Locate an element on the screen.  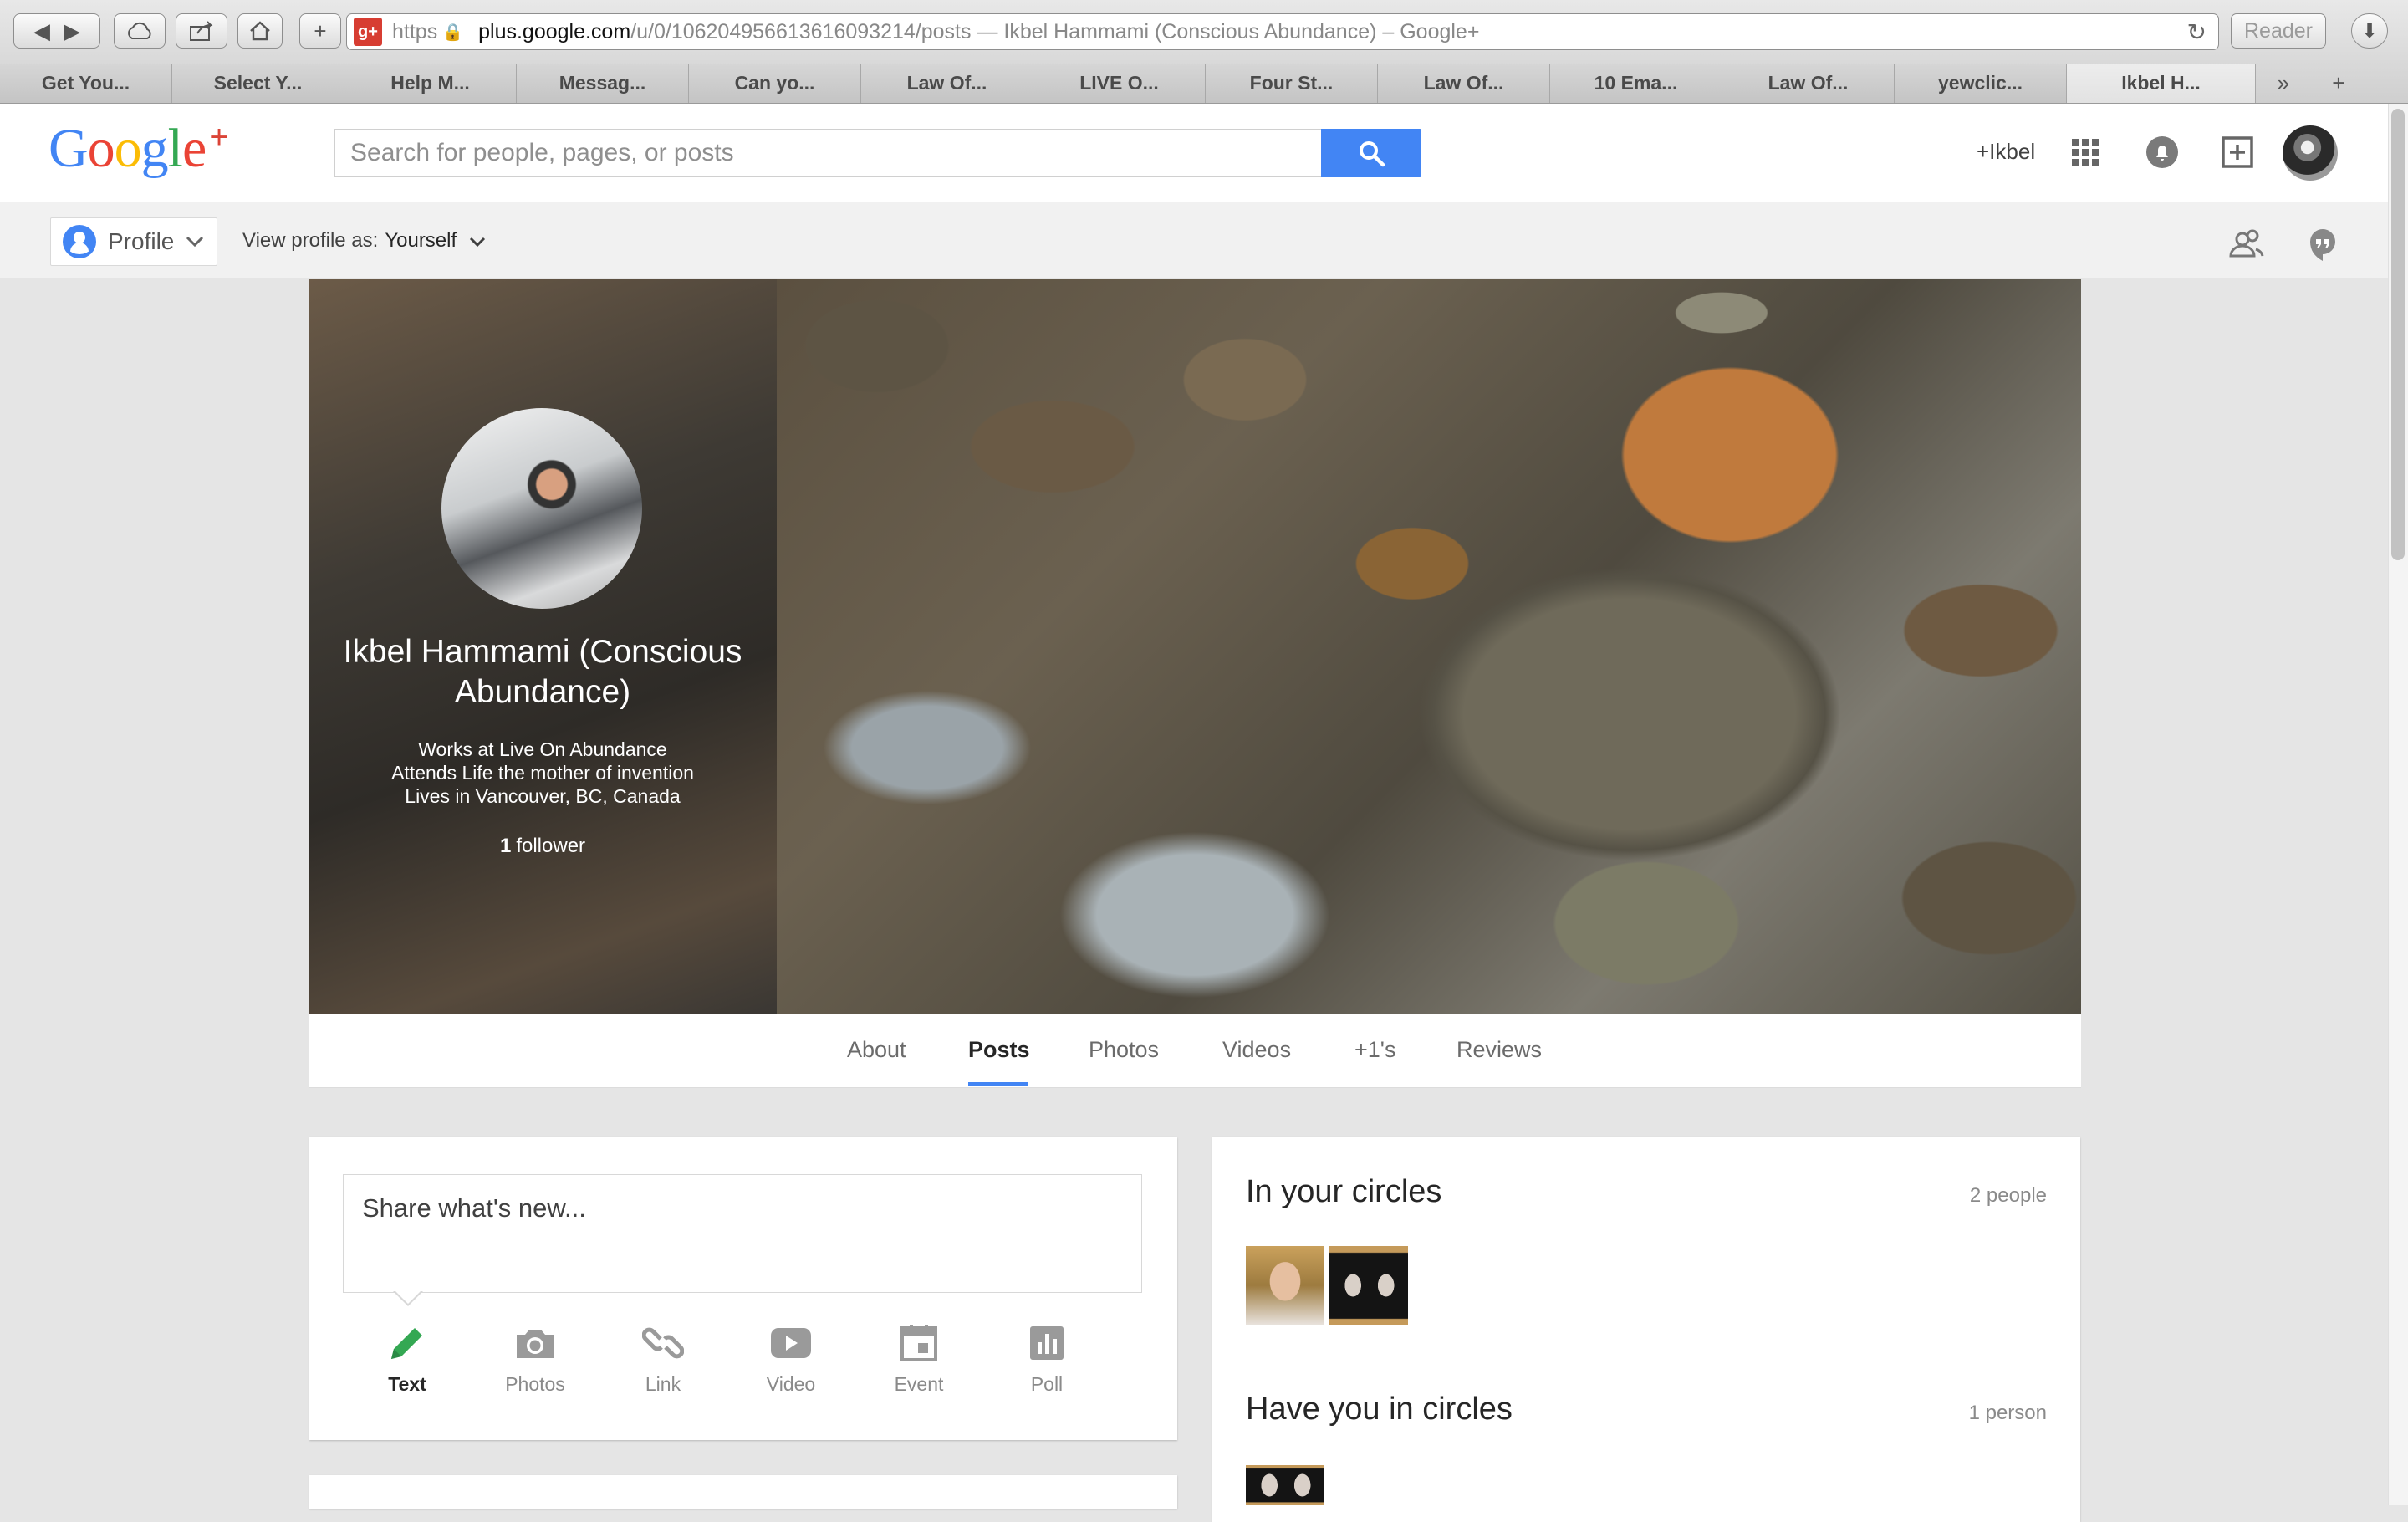
follower-count: 1 follower is located at coordinates (543, 847).